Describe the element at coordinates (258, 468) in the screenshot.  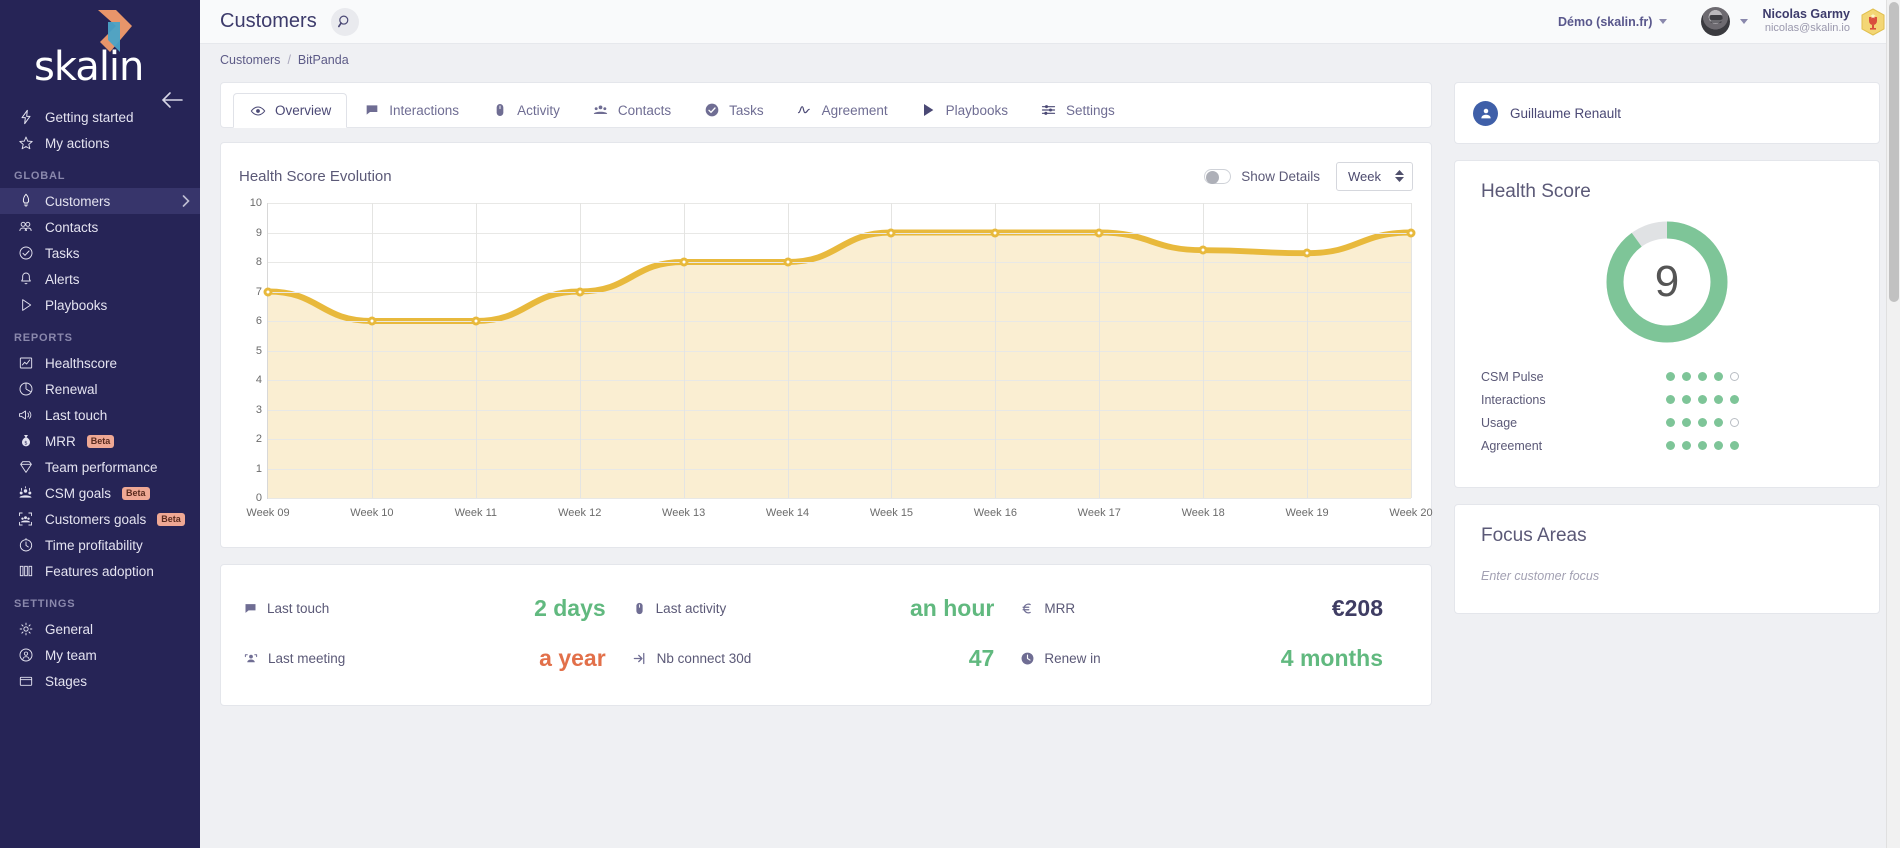
I see `chart-y-tick-label: 1` at that location.